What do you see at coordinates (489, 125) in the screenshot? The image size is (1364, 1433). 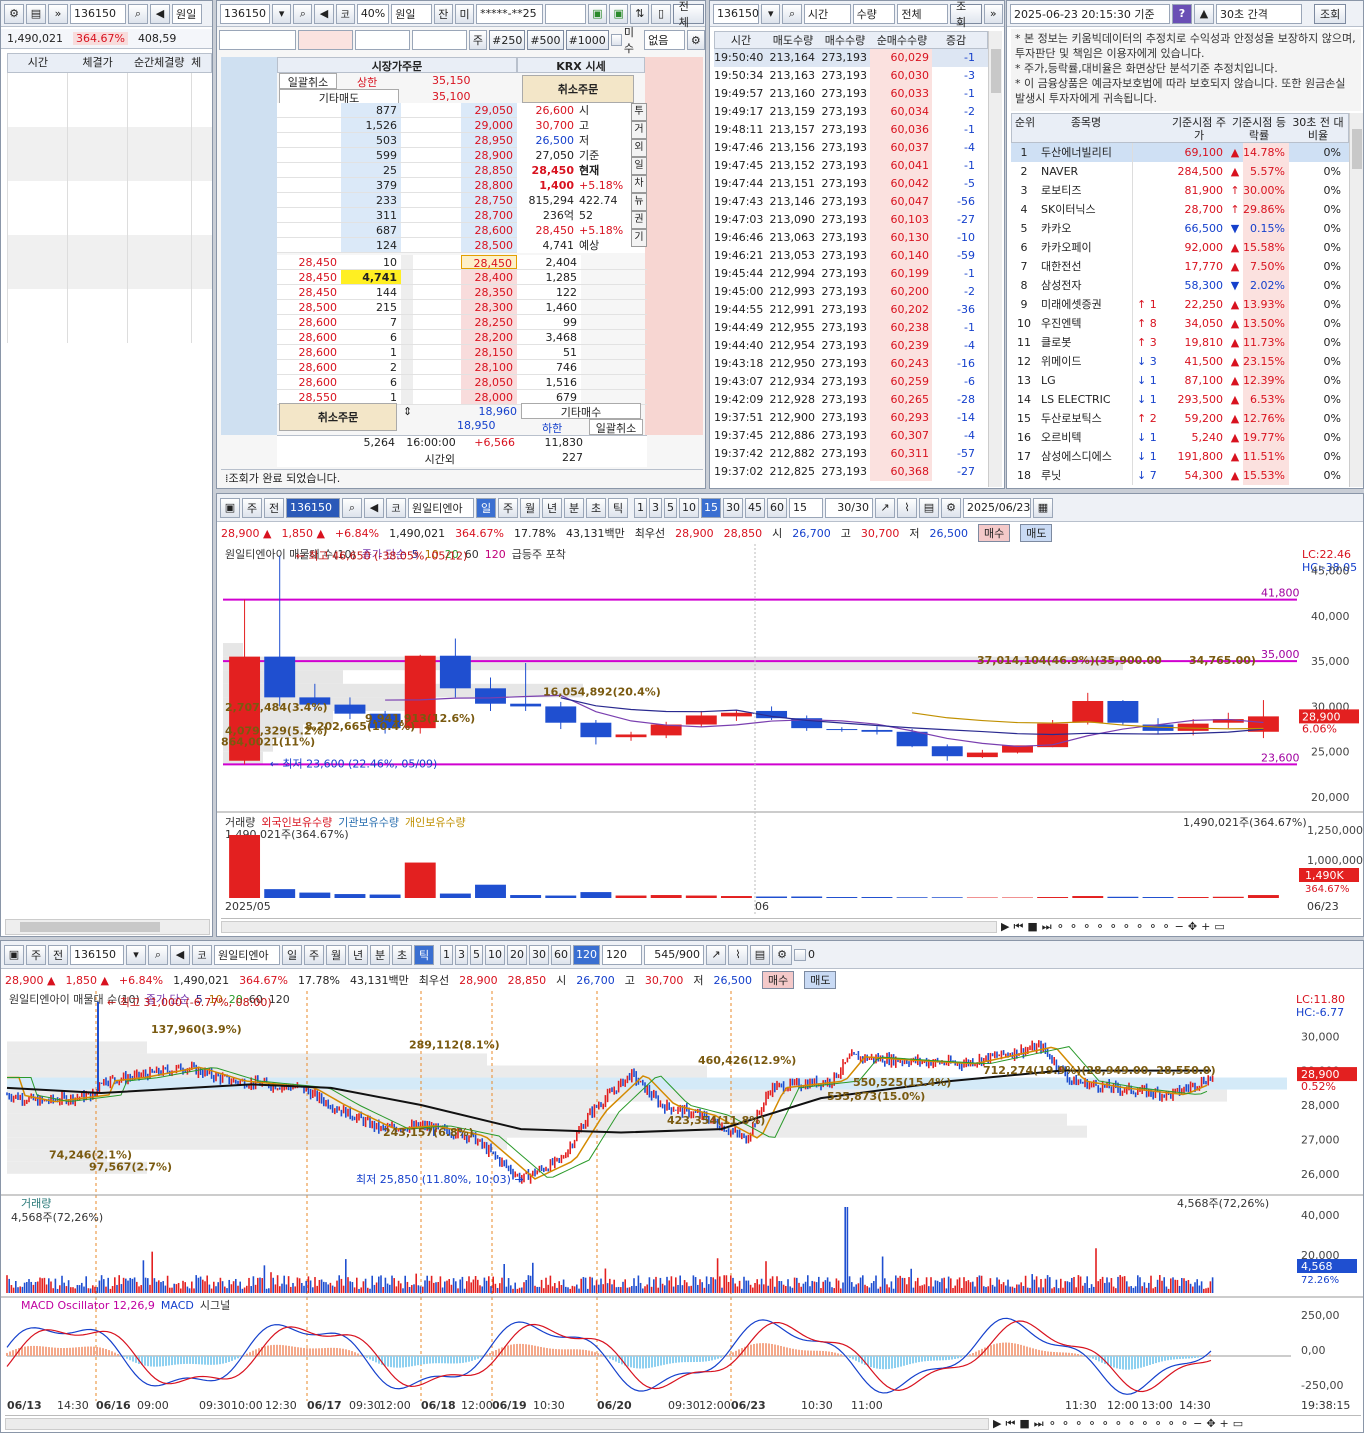 I see `ask-price: 29,000` at bounding box center [489, 125].